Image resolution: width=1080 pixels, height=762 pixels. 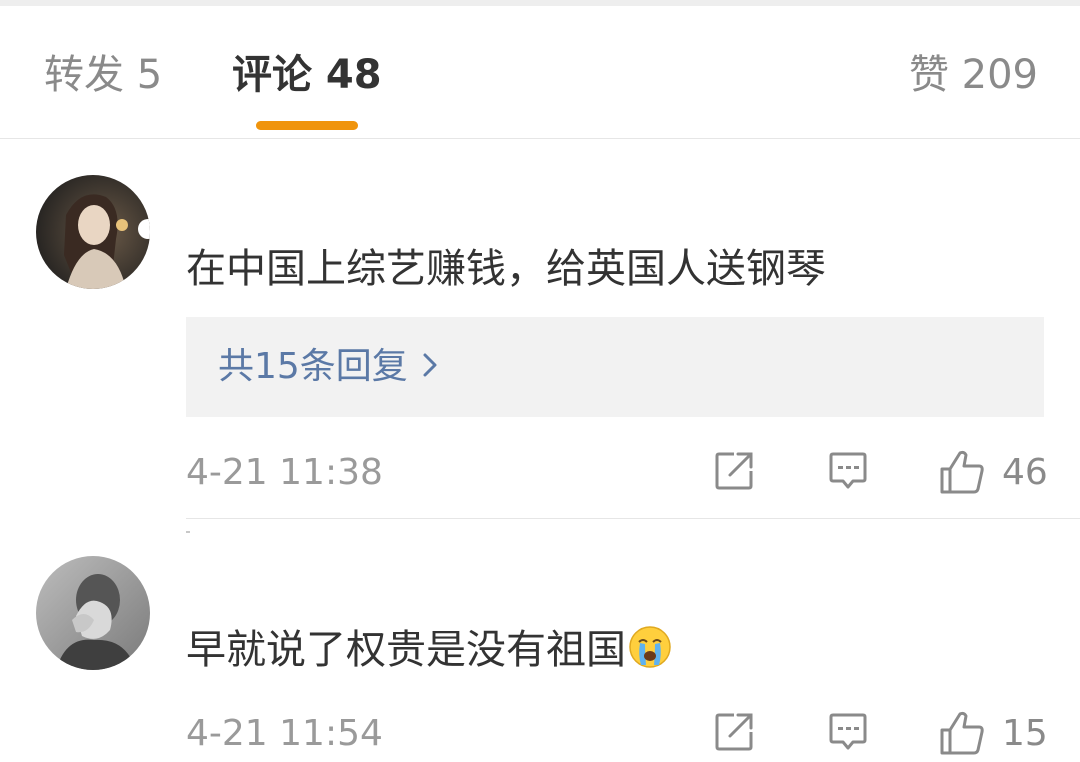 I want to click on view-replies-link: 共15条回复, so click(x=328, y=367).